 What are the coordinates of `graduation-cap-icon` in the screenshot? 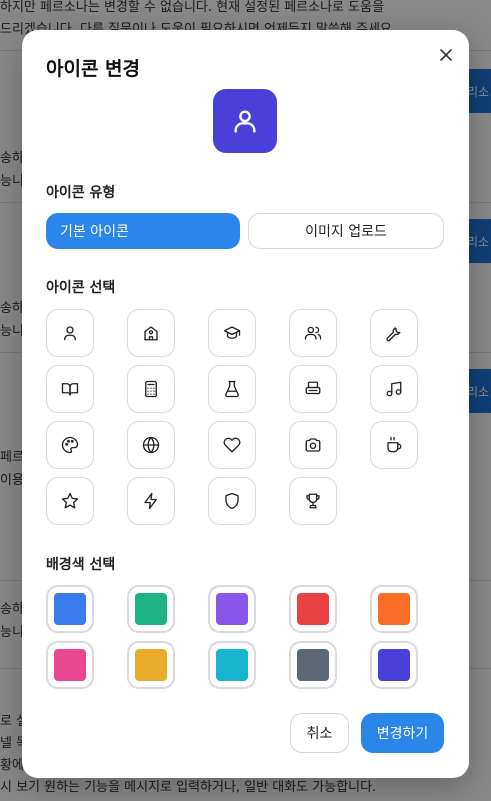 It's located at (232, 332).